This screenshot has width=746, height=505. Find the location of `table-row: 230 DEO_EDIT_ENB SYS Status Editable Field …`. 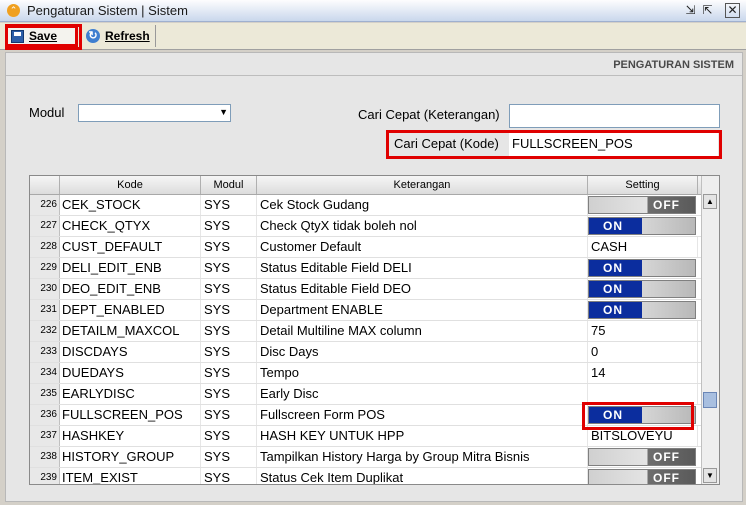

table-row: 230 DEO_EDIT_ENB SYS Status Editable Field … is located at coordinates (366, 289).